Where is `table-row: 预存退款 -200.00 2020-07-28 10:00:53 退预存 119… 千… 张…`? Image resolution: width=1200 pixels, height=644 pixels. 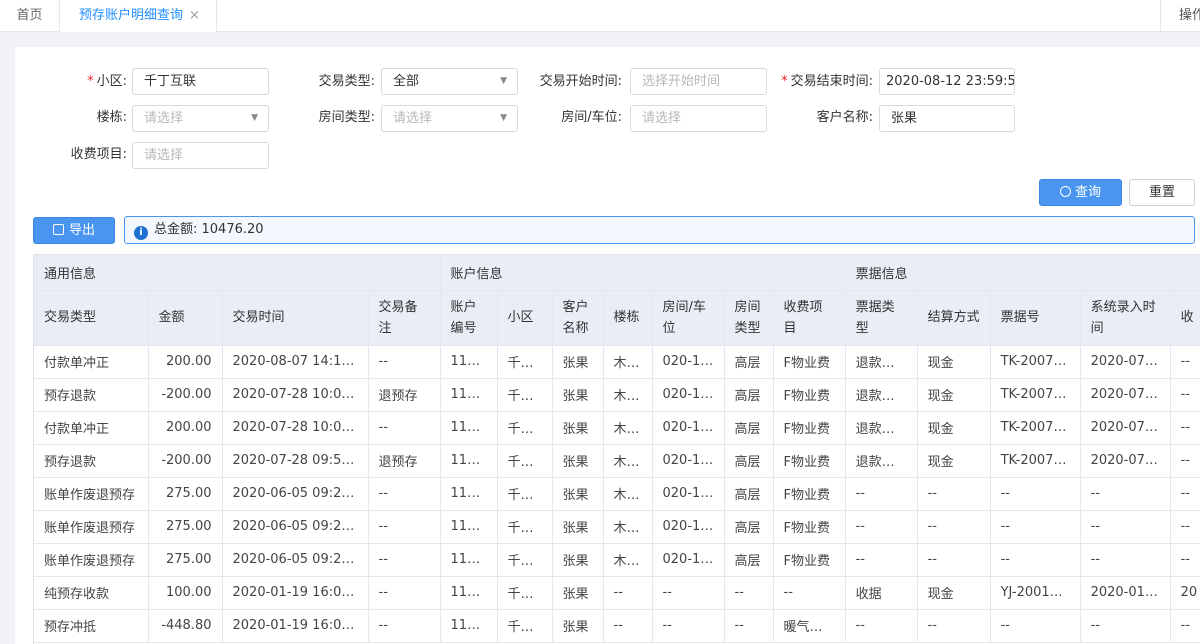
table-row: 预存退款 -200.00 2020-07-28 10:00:53 退预存 119… 千… 张… is located at coordinates (617, 395).